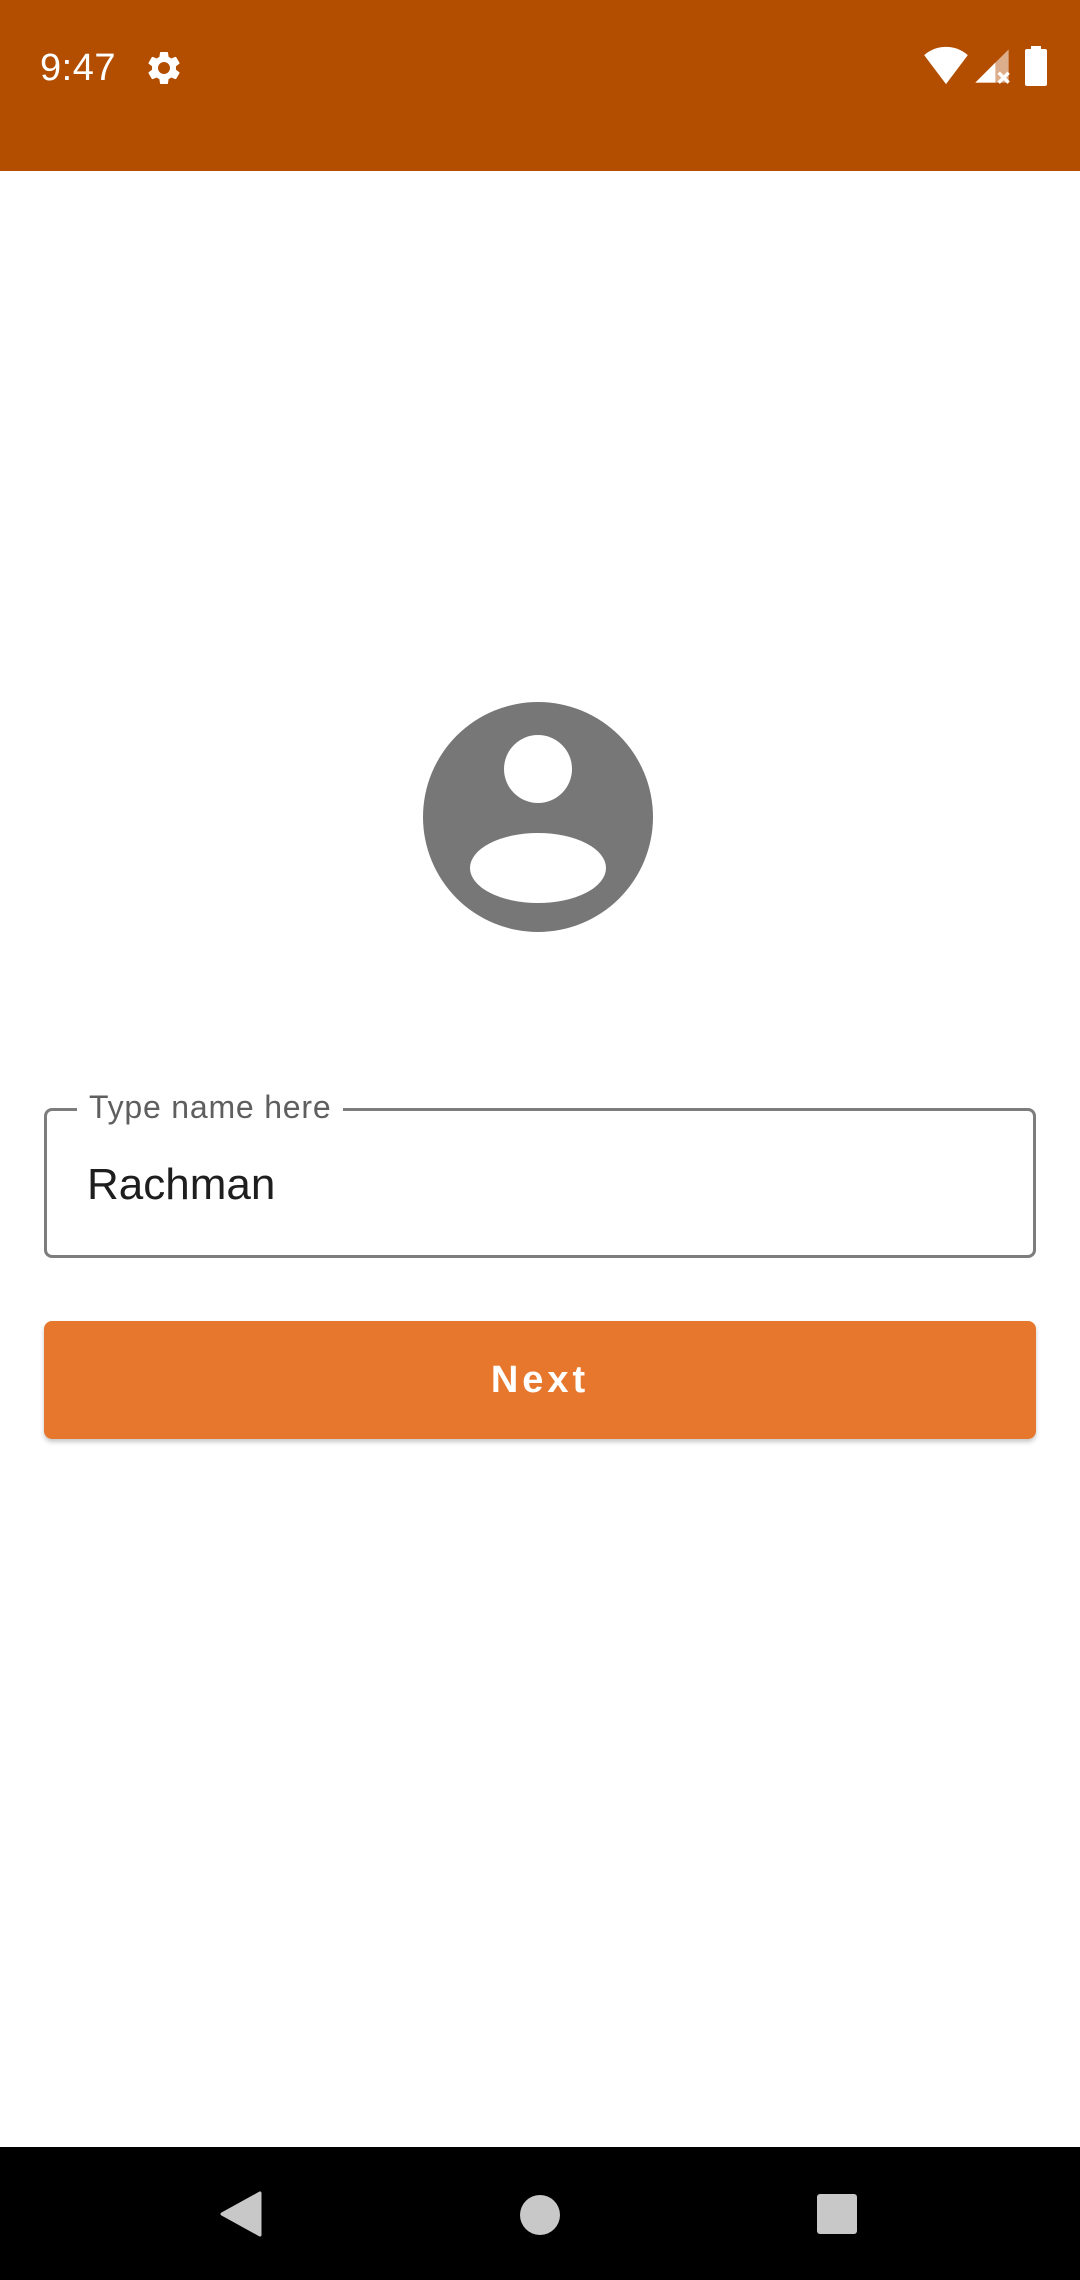 Image resolution: width=1080 pixels, height=2280 pixels. Describe the element at coordinates (540, 1380) in the screenshot. I see `next-button: Next` at that location.